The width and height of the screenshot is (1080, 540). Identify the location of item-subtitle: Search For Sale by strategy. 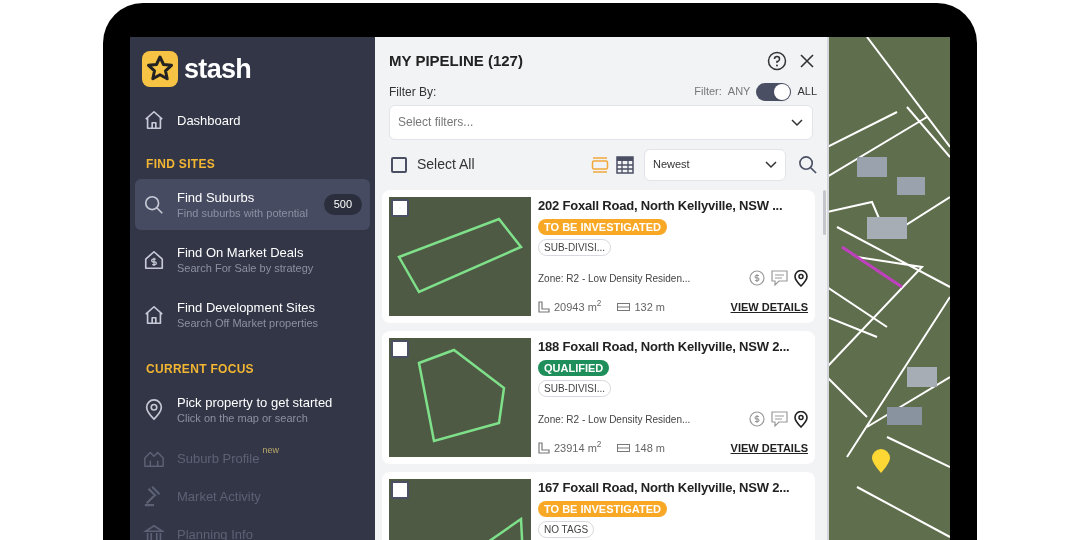
(246, 268).